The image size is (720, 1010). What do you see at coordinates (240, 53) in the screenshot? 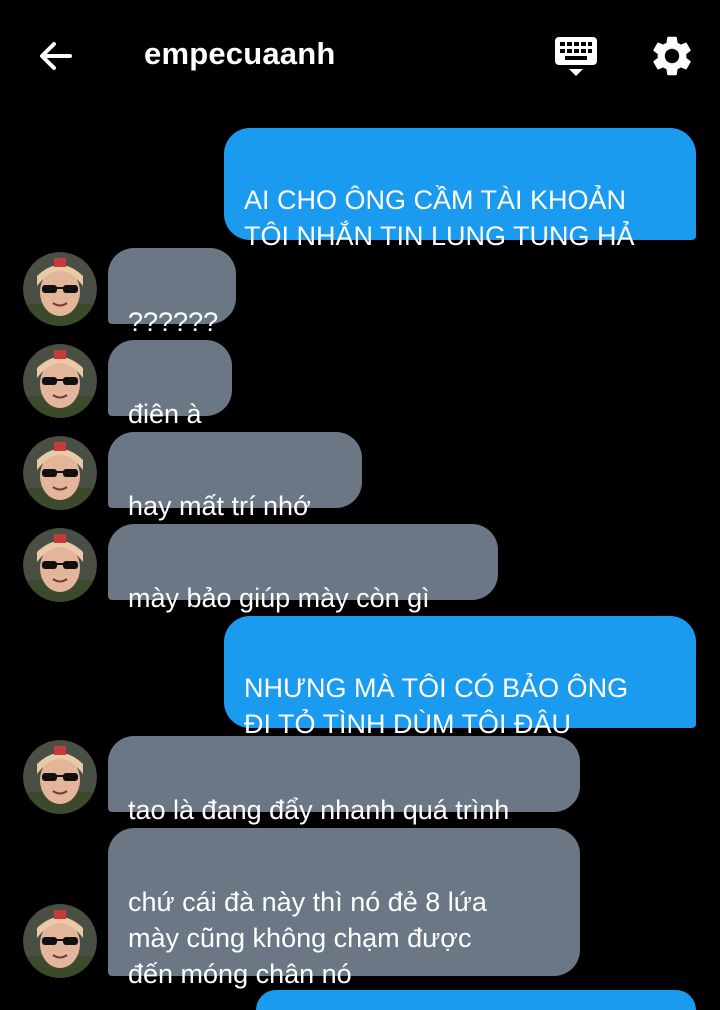
I see `chat-title: empecuaanh` at bounding box center [240, 53].